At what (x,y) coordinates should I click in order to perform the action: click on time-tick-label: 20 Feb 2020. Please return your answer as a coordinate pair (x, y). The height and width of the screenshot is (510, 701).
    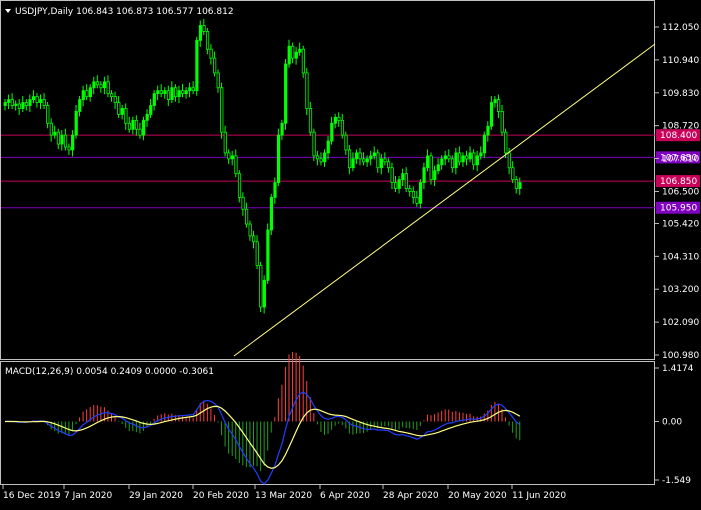
    Looking at the image, I should click on (221, 496).